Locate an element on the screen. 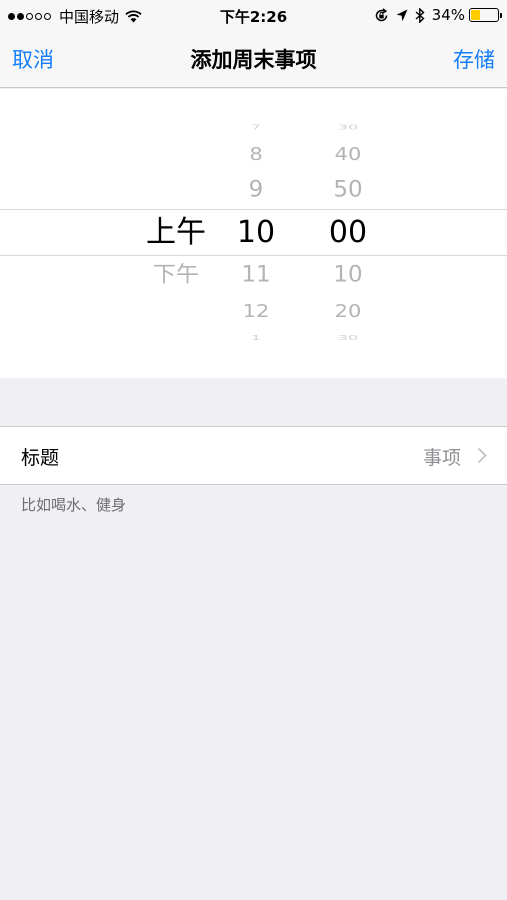 The image size is (507, 900). hours-option: 8 is located at coordinates (256, 154).